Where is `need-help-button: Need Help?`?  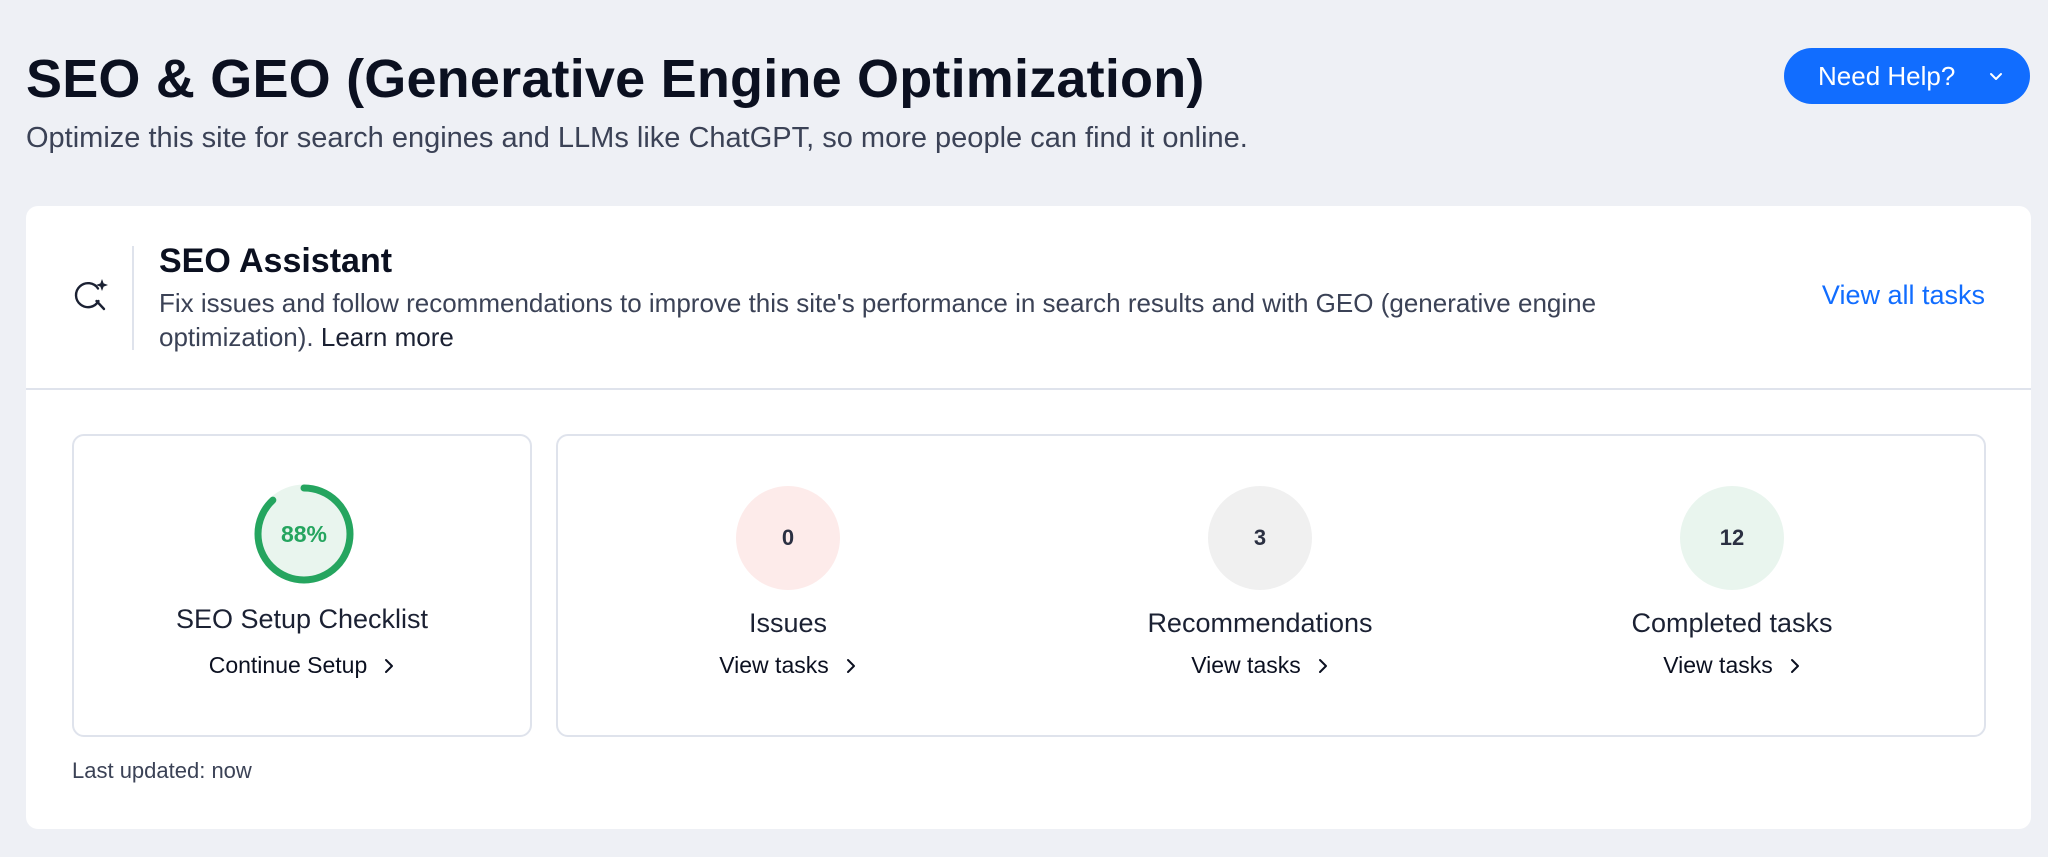
need-help-button: Need Help? is located at coordinates (1907, 76).